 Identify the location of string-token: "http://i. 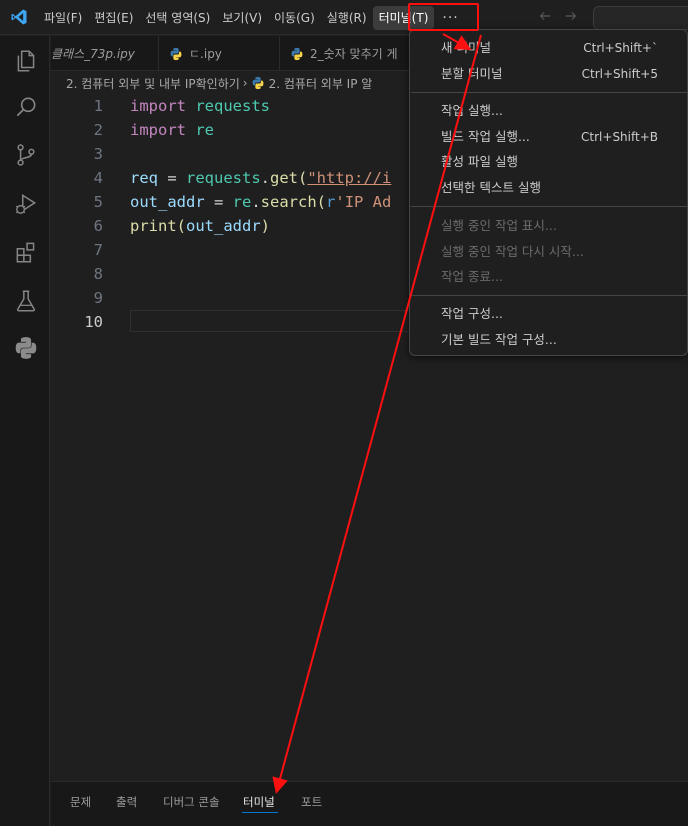
(349, 178).